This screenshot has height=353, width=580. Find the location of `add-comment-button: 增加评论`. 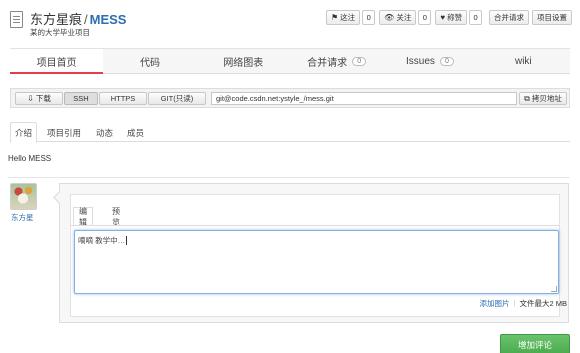

add-comment-button: 增加评论 is located at coordinates (535, 343).